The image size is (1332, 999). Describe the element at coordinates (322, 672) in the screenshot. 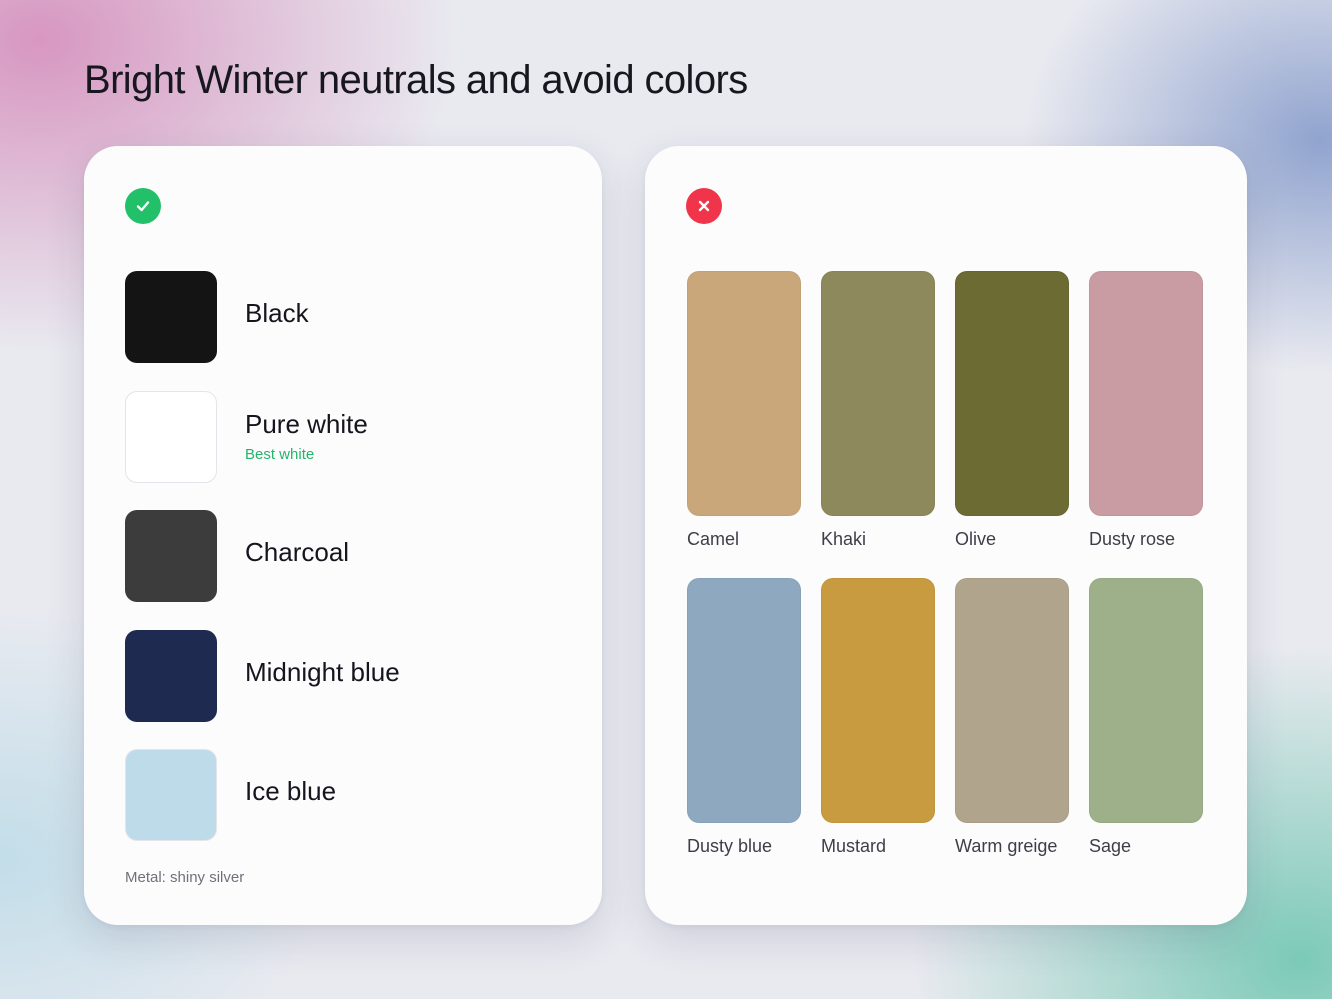

I see `color-name: Midnight blue` at that location.